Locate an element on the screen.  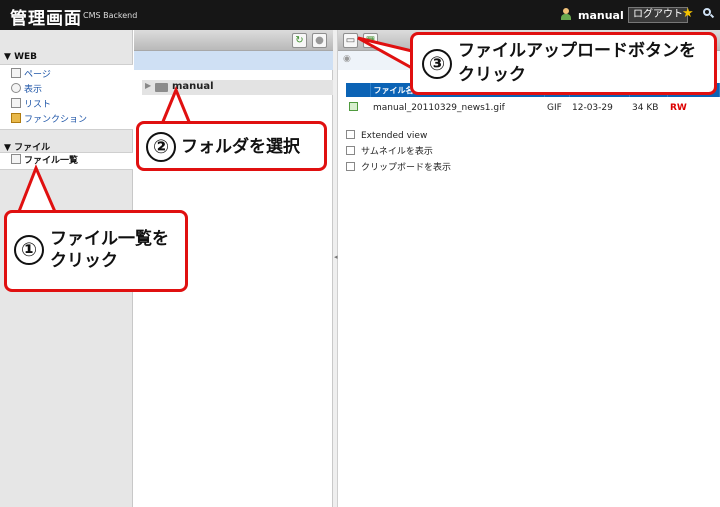
callout-1-pointer is located at coordinates (37, 190).